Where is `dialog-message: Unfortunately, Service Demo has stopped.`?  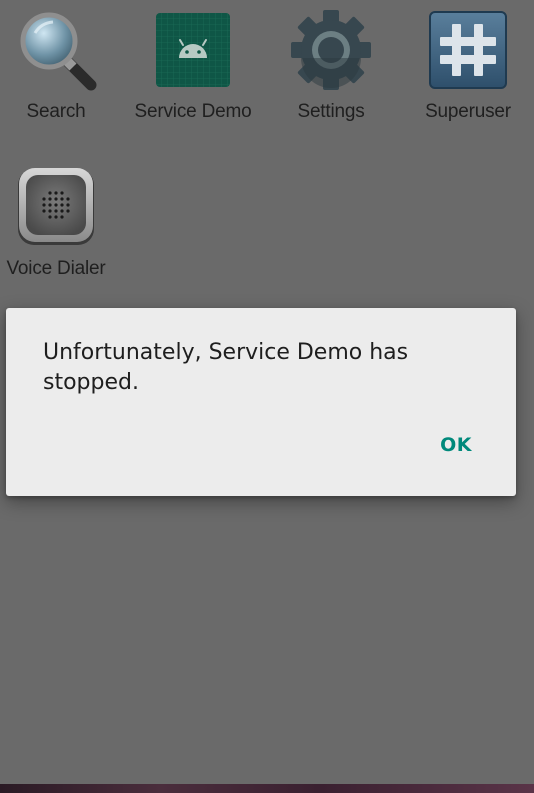
dialog-message: Unfortunately, Service Demo has stopped. is located at coordinates (226, 367).